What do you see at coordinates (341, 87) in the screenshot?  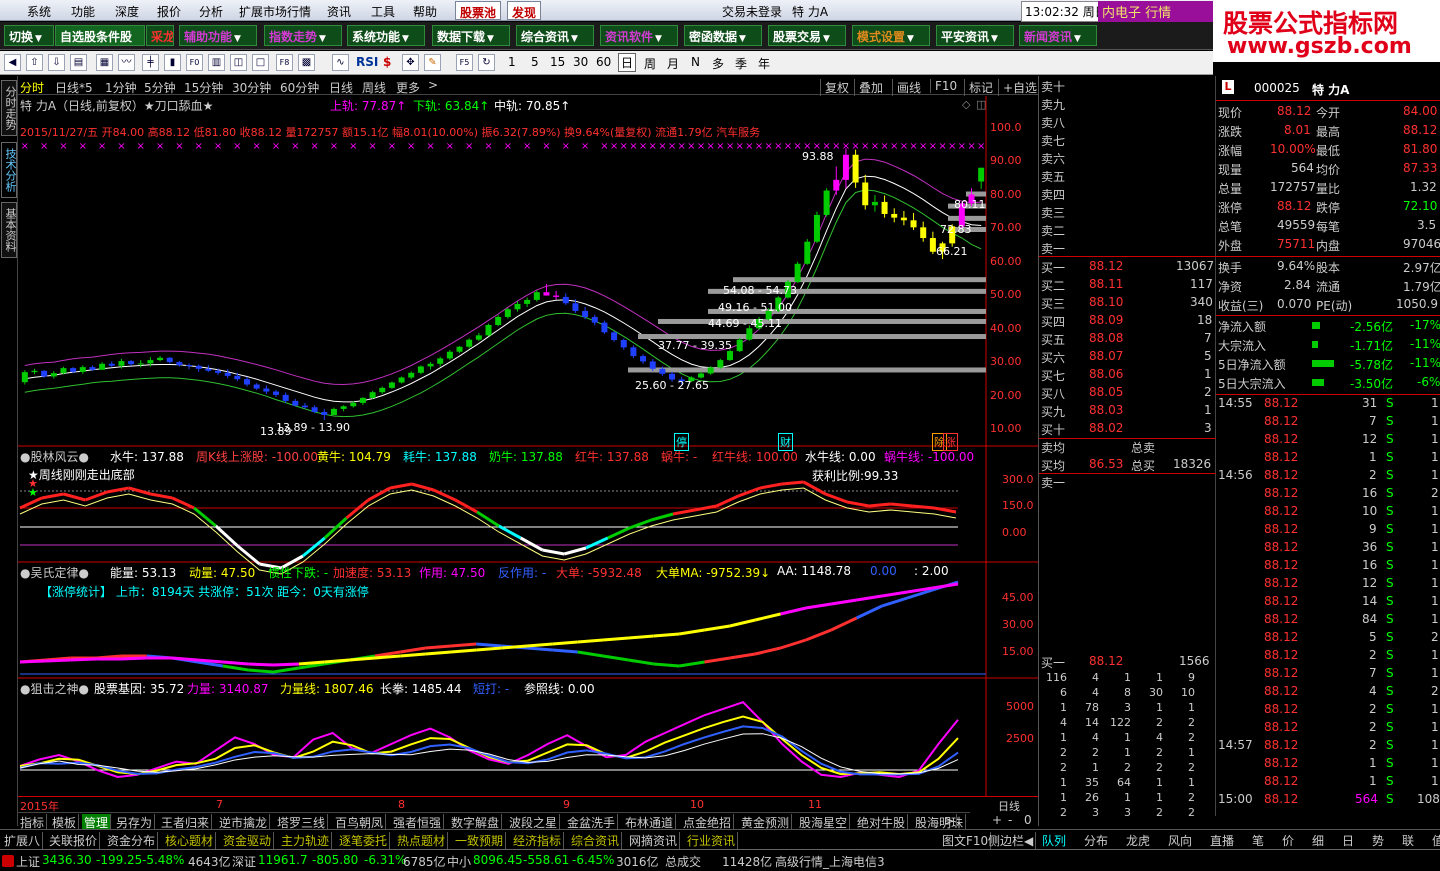 I see `tab-daily: 日线` at bounding box center [341, 87].